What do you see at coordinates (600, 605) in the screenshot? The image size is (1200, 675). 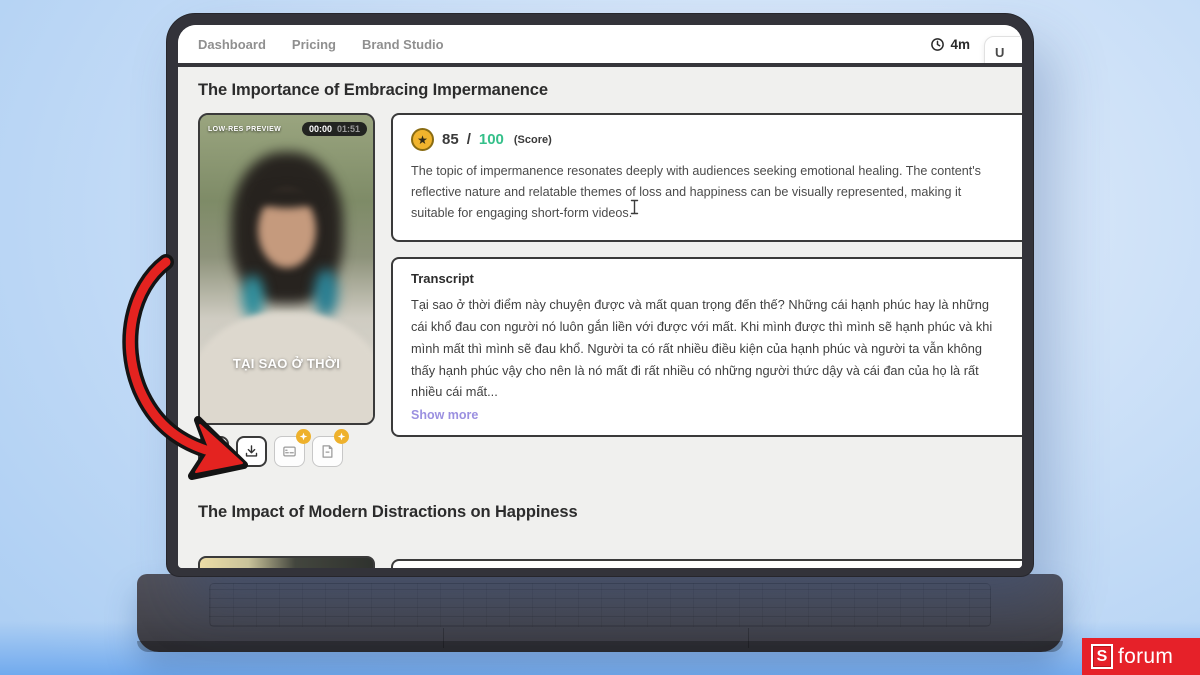 I see `laptop-keyboard` at bounding box center [600, 605].